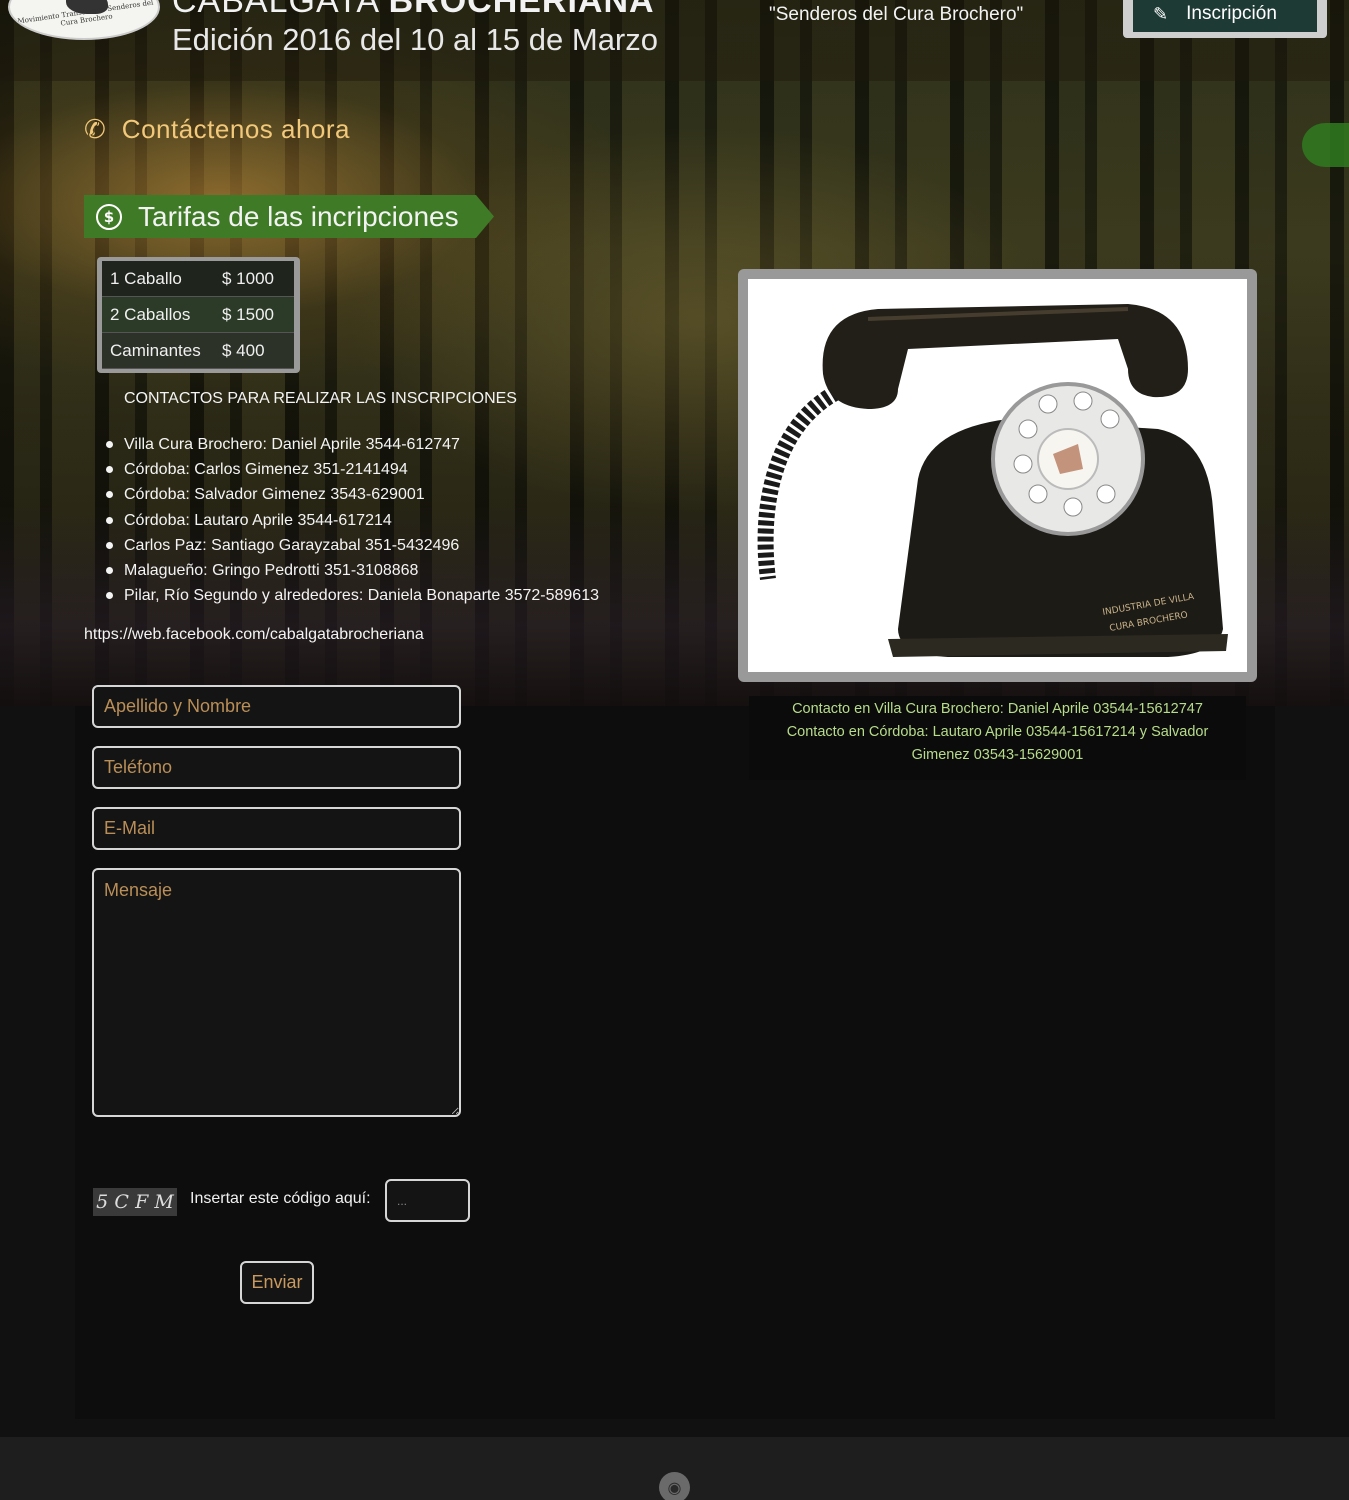  What do you see at coordinates (427, 1200) in the screenshot?
I see `captcha-input` at bounding box center [427, 1200].